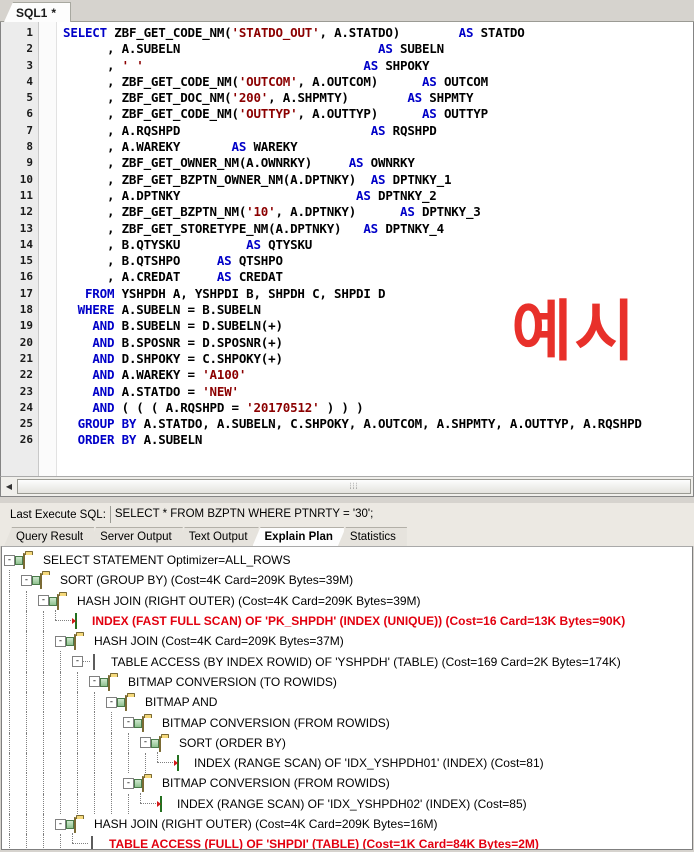 Image resolution: width=694 pixels, height=852 pixels. Describe the element at coordinates (26, 244) in the screenshot. I see `line-number: 14` at that location.